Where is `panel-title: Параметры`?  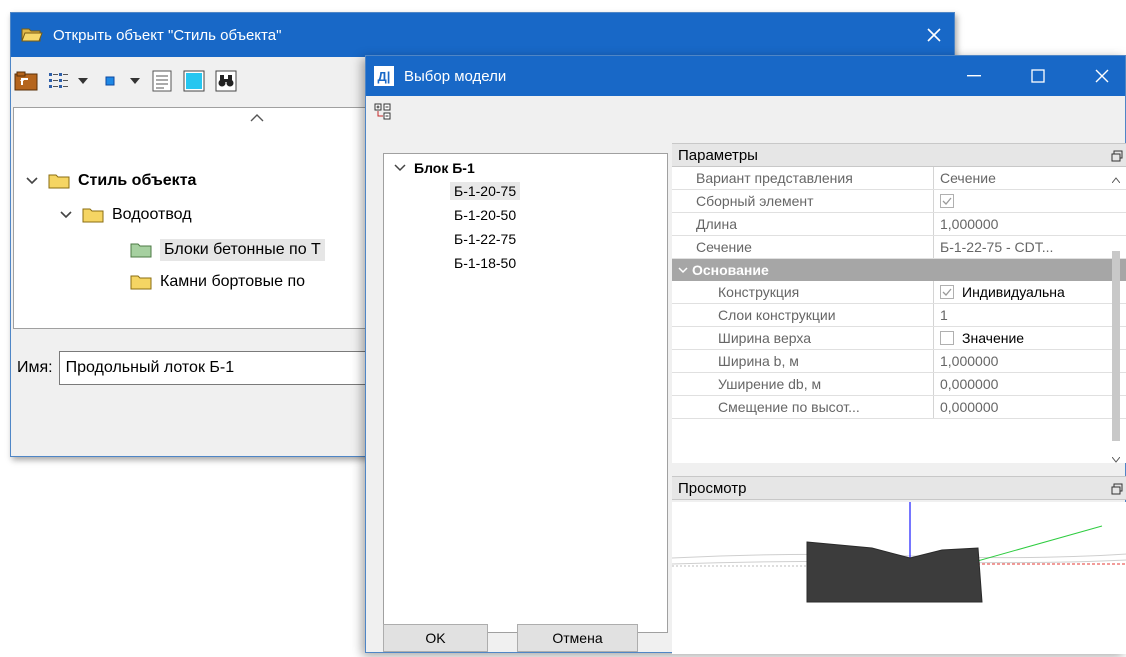
panel-title: Параметры is located at coordinates (718, 155).